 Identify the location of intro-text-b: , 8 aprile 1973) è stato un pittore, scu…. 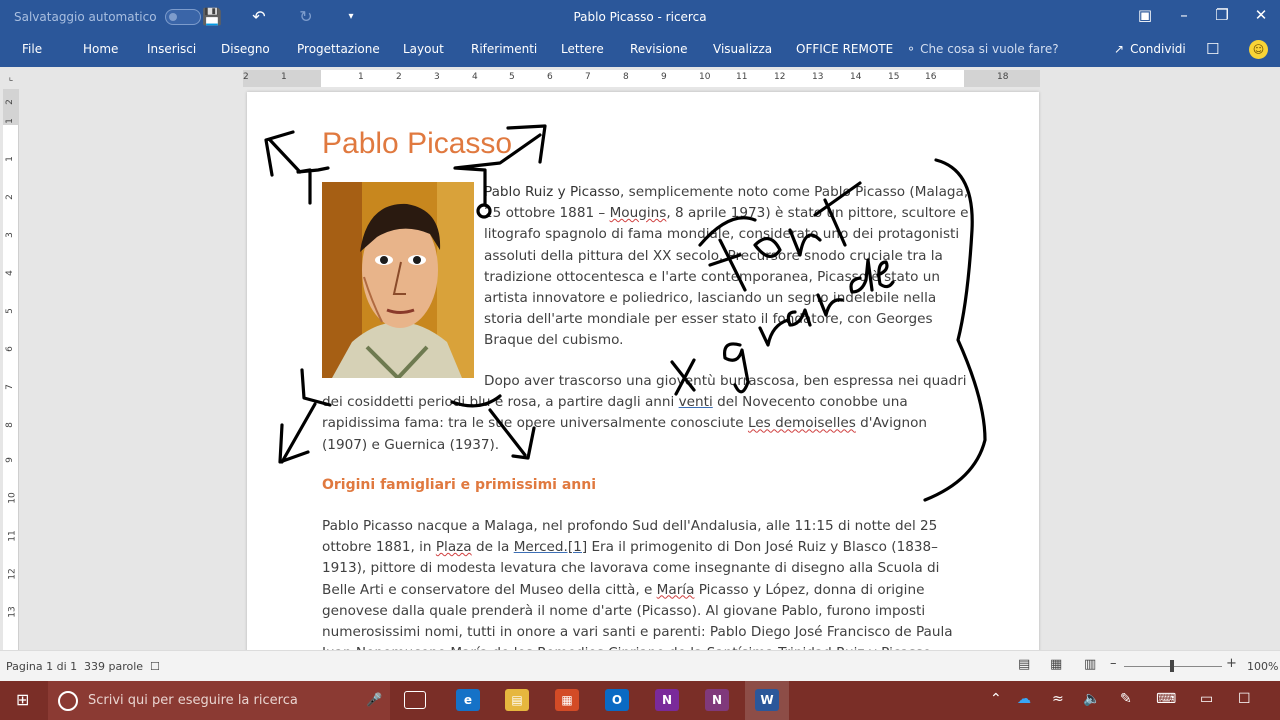
(726, 277).